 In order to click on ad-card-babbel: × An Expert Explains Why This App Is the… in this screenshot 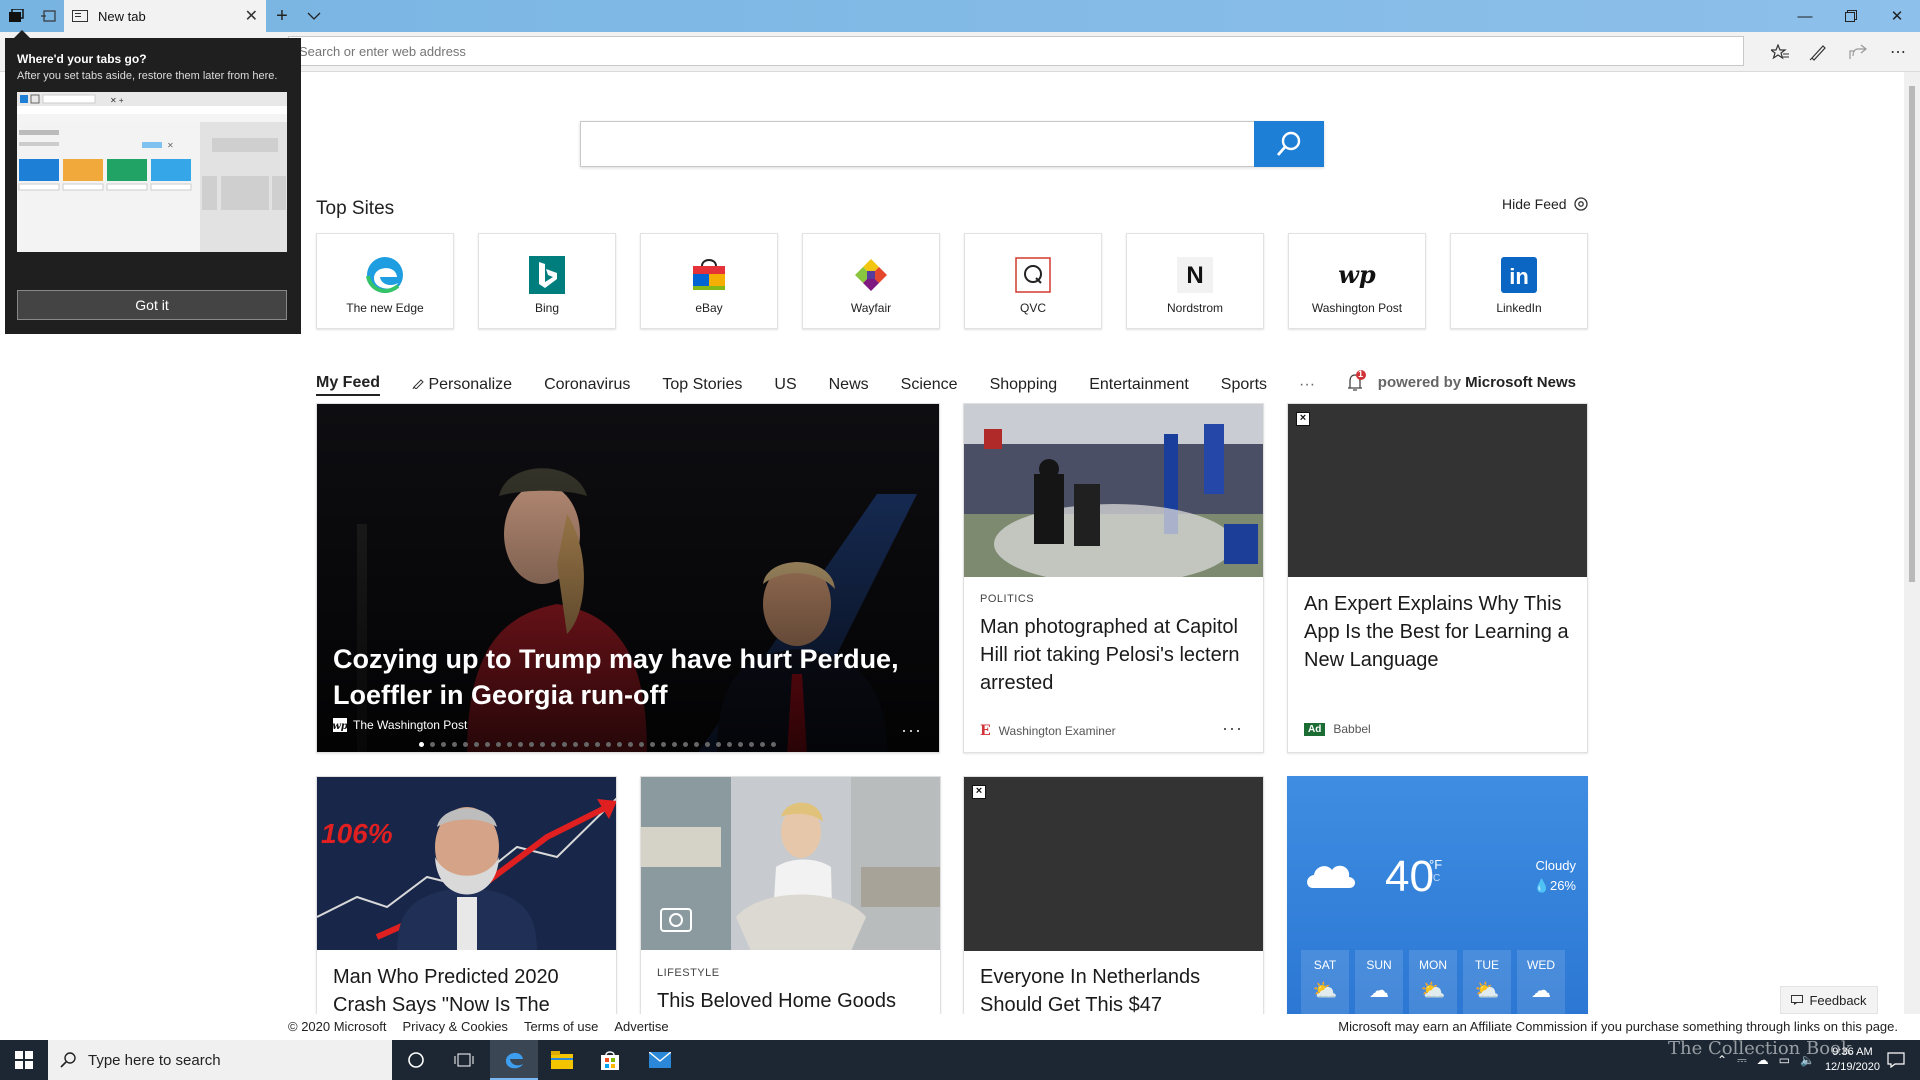, I will do `click(1437, 578)`.